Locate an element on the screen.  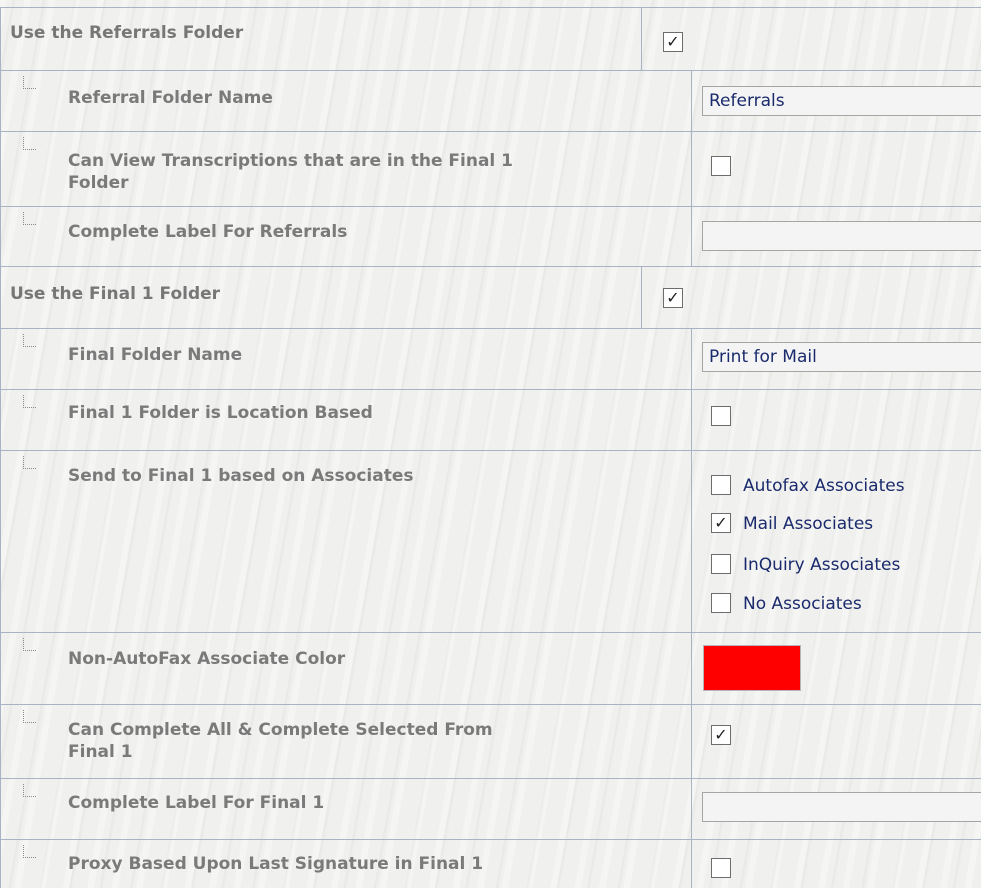
final-folder-name-label: Final Folder Name is located at coordinates (155, 355).